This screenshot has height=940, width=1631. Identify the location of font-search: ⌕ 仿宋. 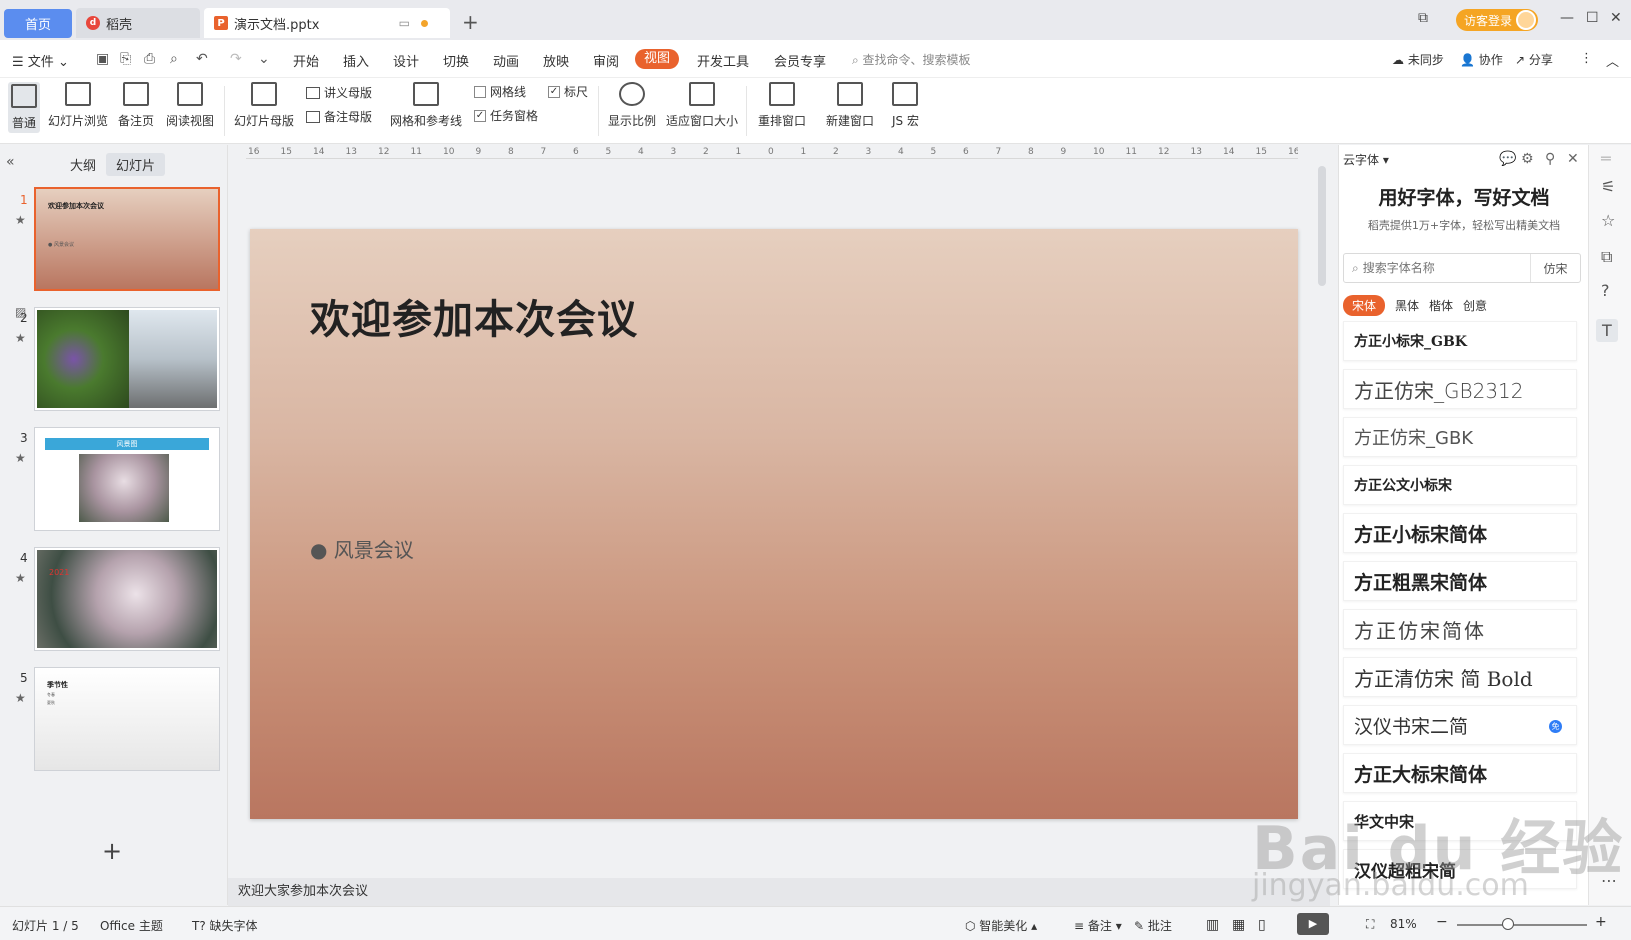
(1462, 268).